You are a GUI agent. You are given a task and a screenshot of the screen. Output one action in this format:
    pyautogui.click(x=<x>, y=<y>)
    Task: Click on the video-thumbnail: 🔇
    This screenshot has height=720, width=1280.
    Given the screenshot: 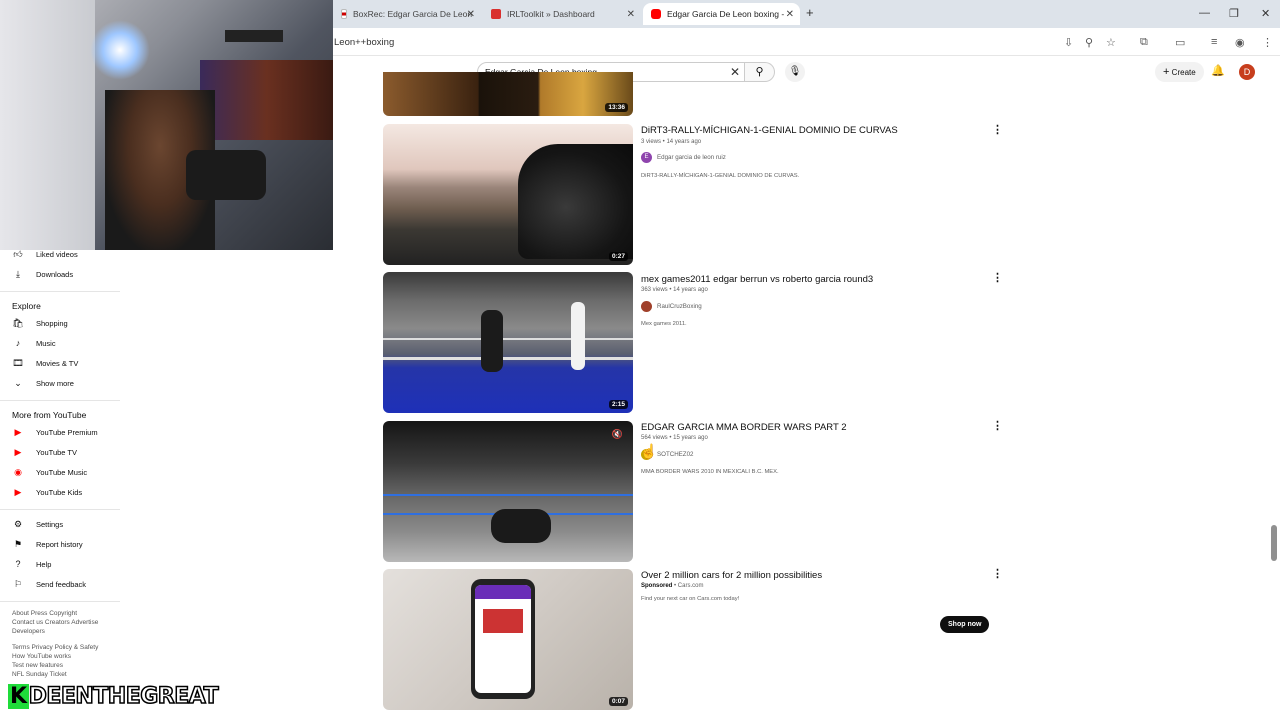 What is the action you would take?
    pyautogui.click(x=508, y=491)
    